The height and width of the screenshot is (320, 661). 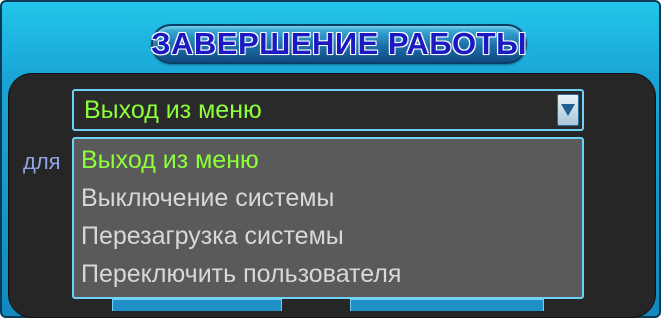 I want to click on shutdown-action-select: Выход из меню, so click(x=328, y=110).